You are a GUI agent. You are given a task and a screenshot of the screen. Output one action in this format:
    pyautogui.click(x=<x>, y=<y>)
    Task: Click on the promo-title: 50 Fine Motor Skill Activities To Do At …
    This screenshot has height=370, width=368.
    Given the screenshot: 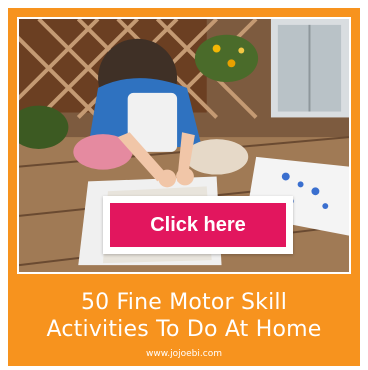 What is the action you would take?
    pyautogui.click(x=184, y=316)
    